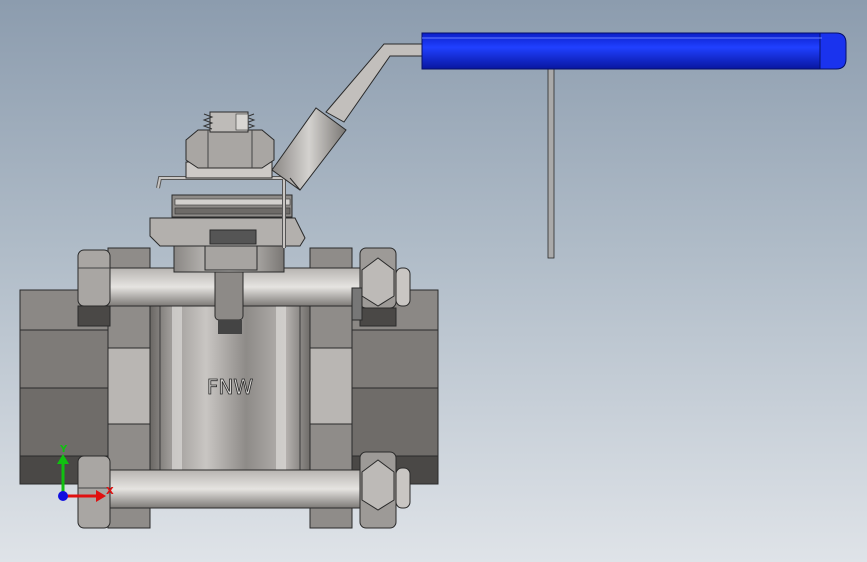 The height and width of the screenshot is (562, 867). What do you see at coordinates (110, 491) in the screenshot?
I see `triad-x-label: X` at bounding box center [110, 491].